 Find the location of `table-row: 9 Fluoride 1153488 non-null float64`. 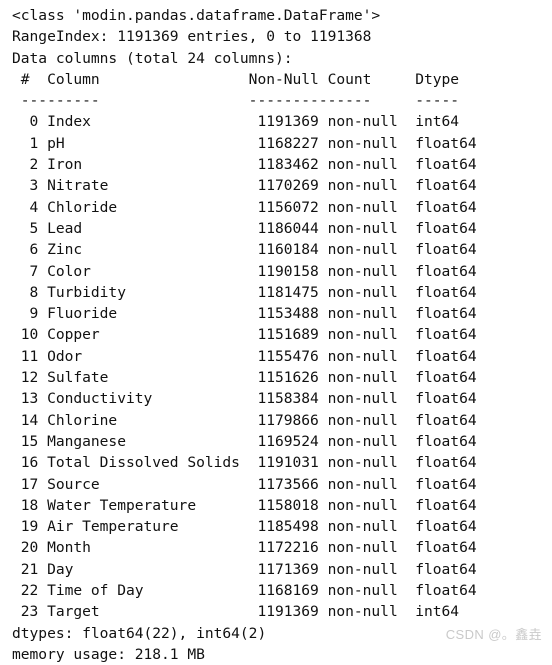

table-row: 9 Fluoride 1153488 non-null float64 is located at coordinates (244, 314).